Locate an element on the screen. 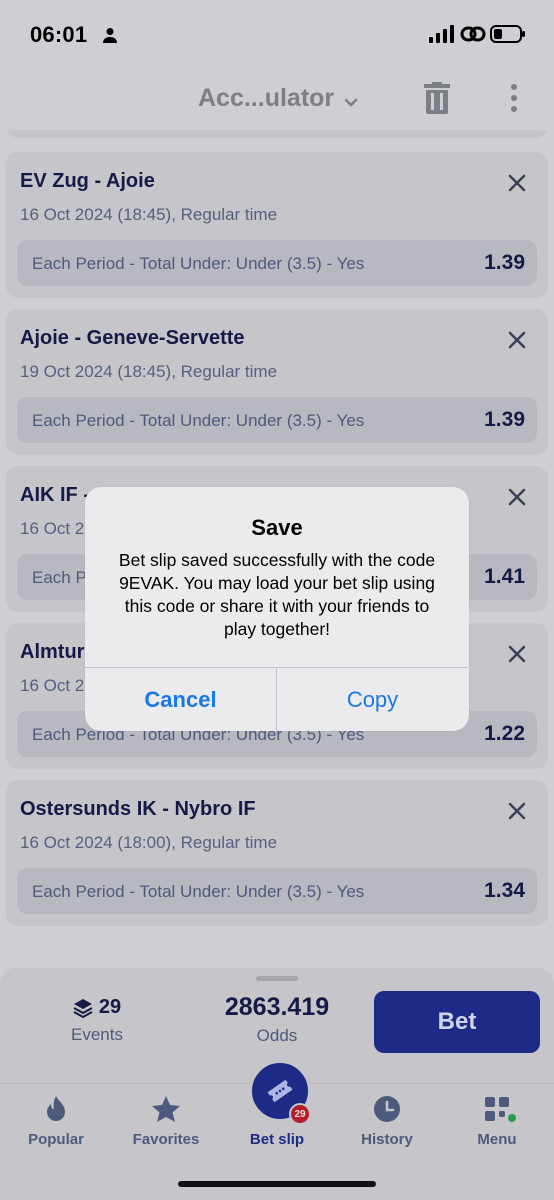  events-summary: 29 Events is located at coordinates (97, 1020).